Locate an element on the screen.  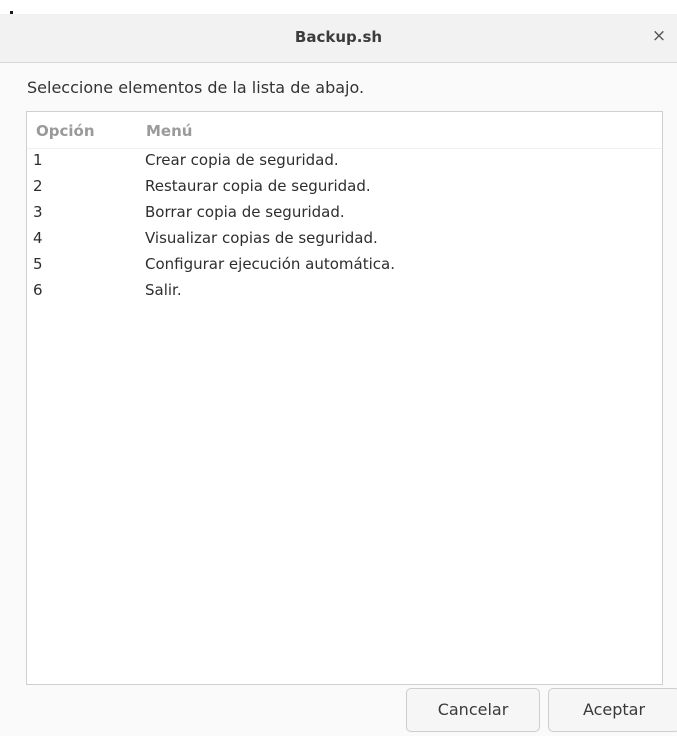
option-number: 4 is located at coordinates (38, 238).